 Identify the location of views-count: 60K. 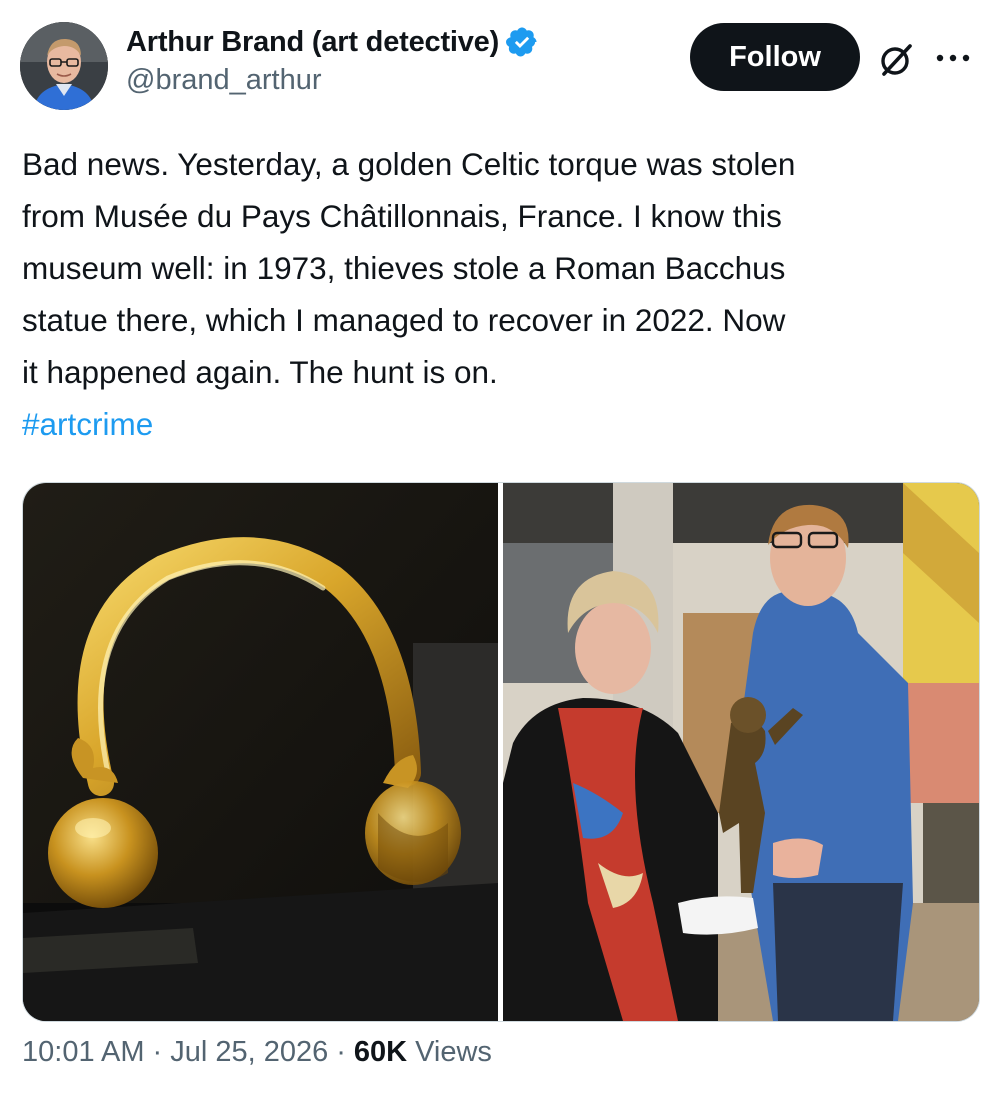
(380, 1052).